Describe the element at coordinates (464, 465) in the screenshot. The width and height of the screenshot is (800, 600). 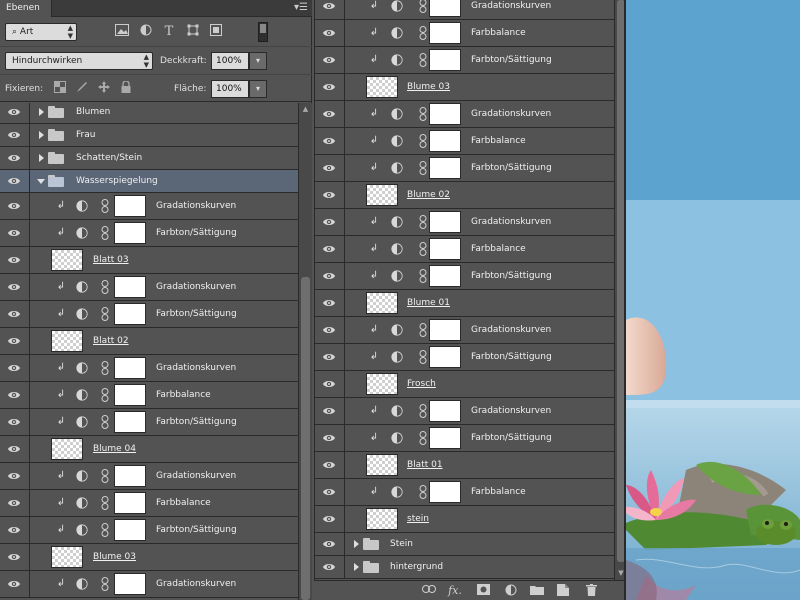
I see `layer-row-smart: Blatt 01` at that location.